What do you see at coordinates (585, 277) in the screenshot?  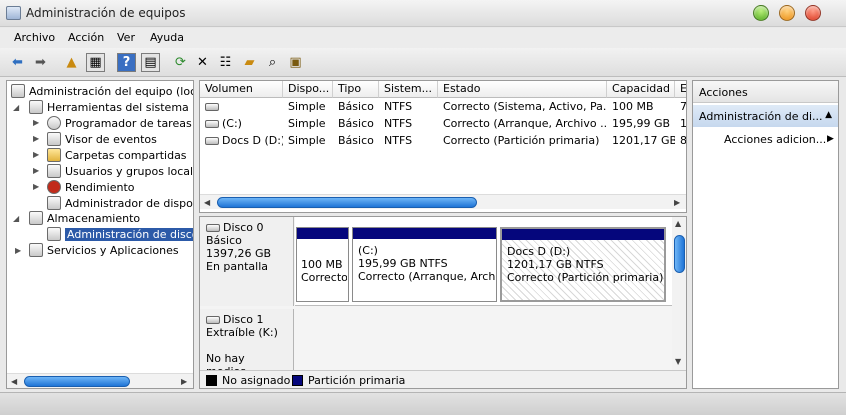 I see `partition-status: Correcto (Partición primaria)` at bounding box center [585, 277].